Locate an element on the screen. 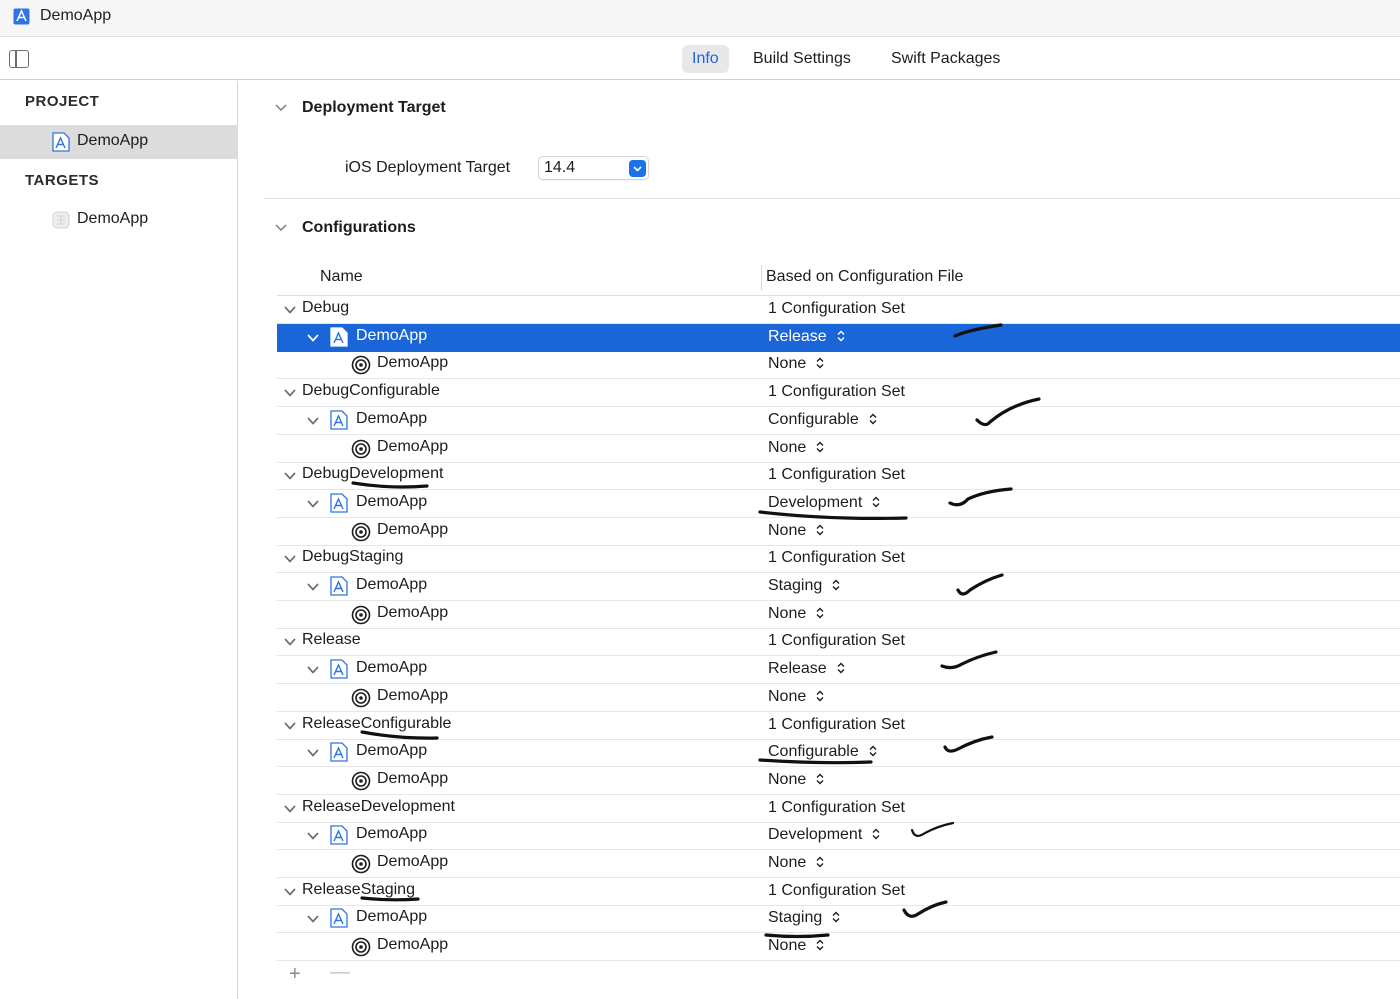 Image resolution: width=1400 pixels, height=999 pixels. remove-configuration-button: — is located at coordinates (340, 972).